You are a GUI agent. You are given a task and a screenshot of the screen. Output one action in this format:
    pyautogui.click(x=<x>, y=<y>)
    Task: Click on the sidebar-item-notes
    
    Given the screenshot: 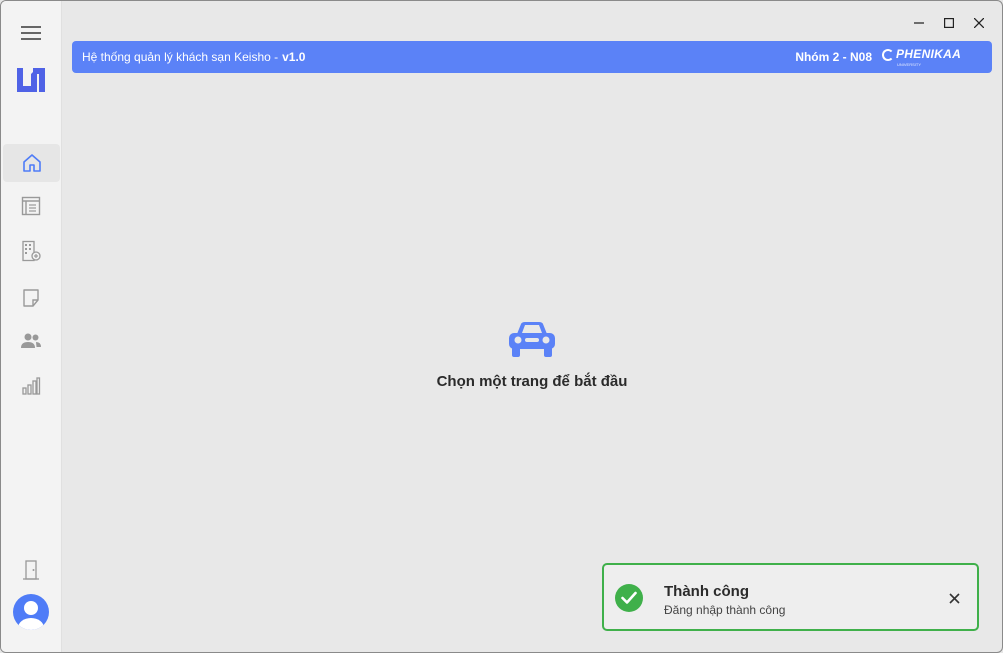 What is the action you would take?
    pyautogui.click(x=31, y=298)
    